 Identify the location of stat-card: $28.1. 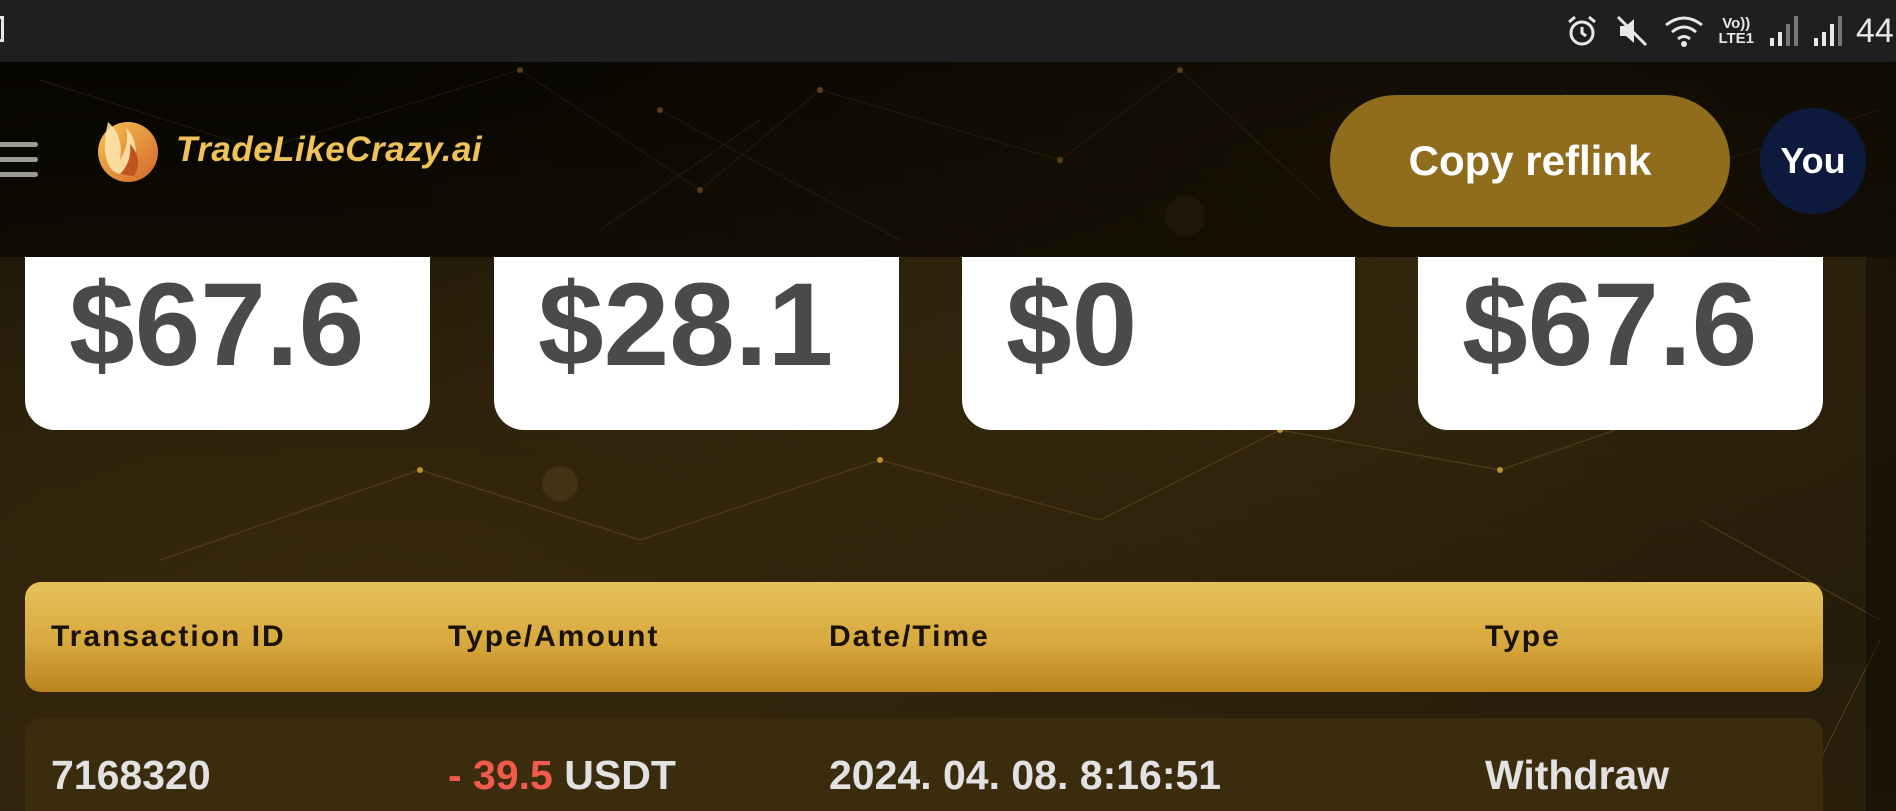
(696, 343).